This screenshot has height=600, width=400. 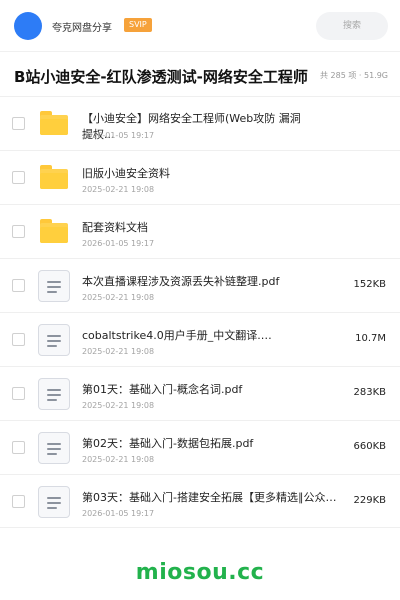 I want to click on file-size: 229KB, so click(x=369, y=500).